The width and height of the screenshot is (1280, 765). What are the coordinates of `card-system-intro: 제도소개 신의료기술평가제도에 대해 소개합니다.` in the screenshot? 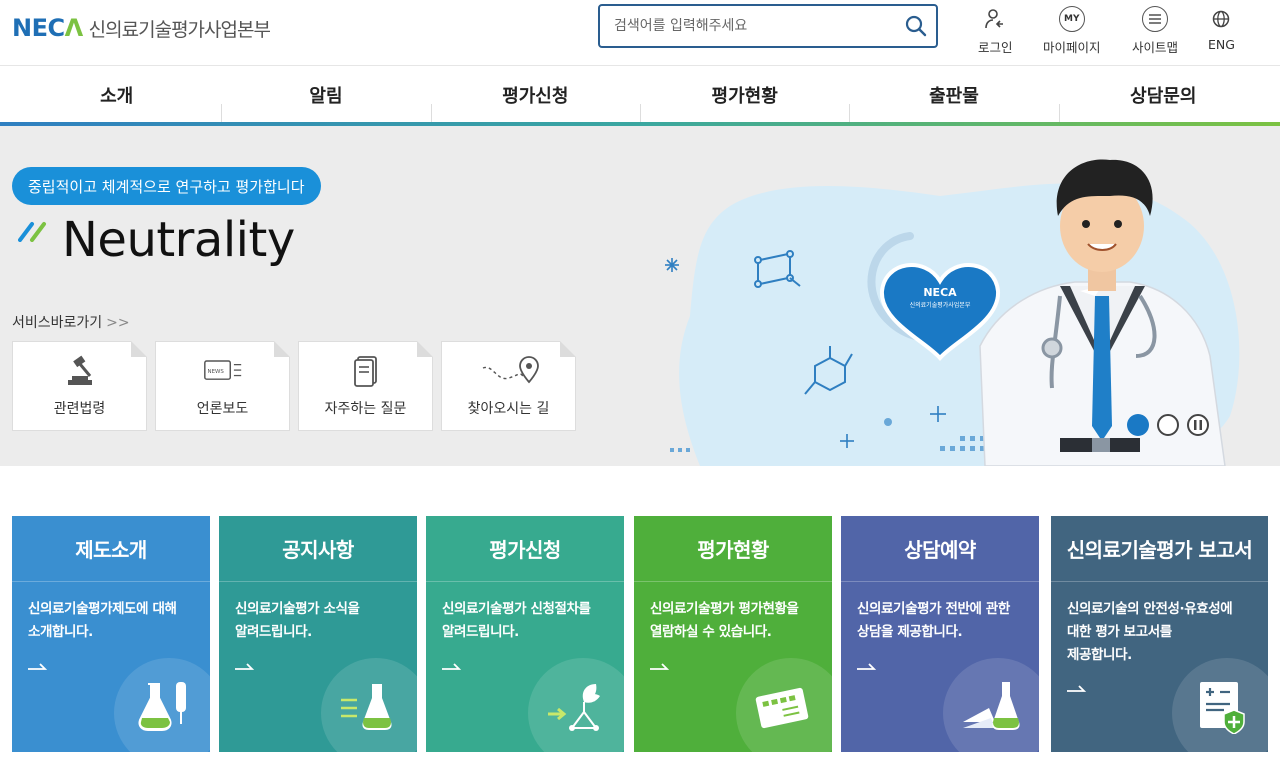 It's located at (111, 634).